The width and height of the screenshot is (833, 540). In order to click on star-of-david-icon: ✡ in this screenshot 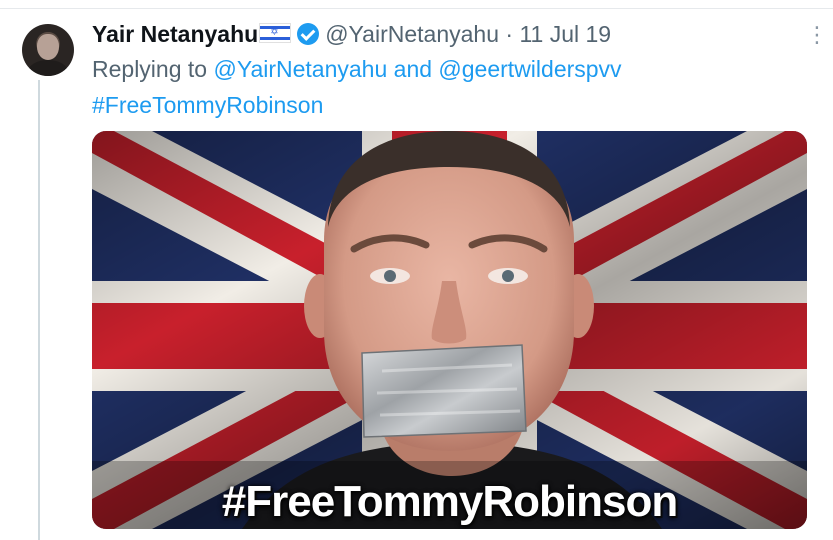, I will do `click(274, 32)`.